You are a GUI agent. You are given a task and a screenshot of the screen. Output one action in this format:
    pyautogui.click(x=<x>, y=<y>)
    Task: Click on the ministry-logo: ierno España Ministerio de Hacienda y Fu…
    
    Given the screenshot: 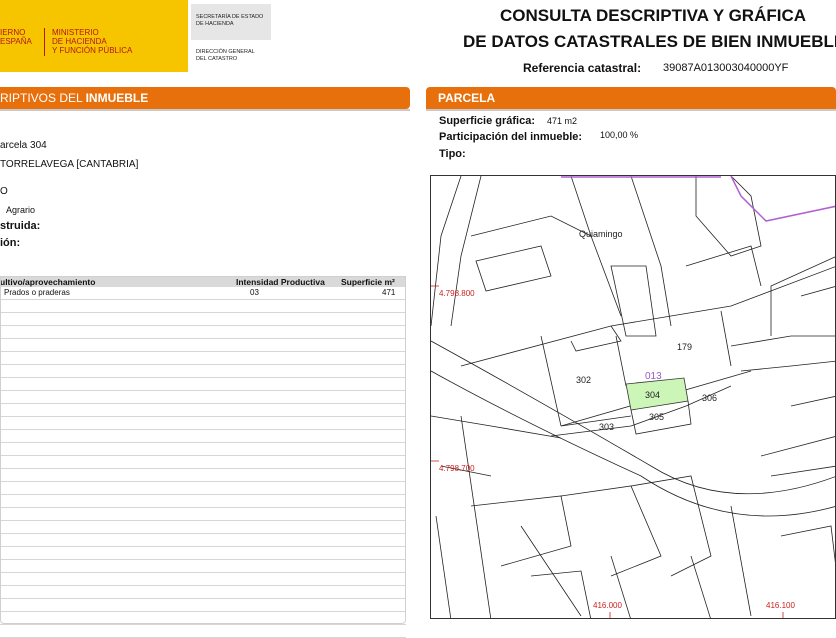 What is the action you would take?
    pyautogui.click(x=94, y=36)
    